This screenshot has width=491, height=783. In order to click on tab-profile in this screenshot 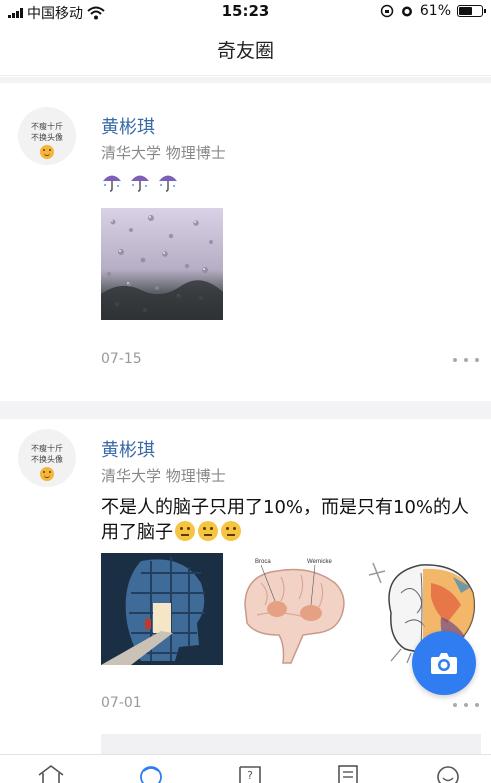, I will do `click(448, 773)`.